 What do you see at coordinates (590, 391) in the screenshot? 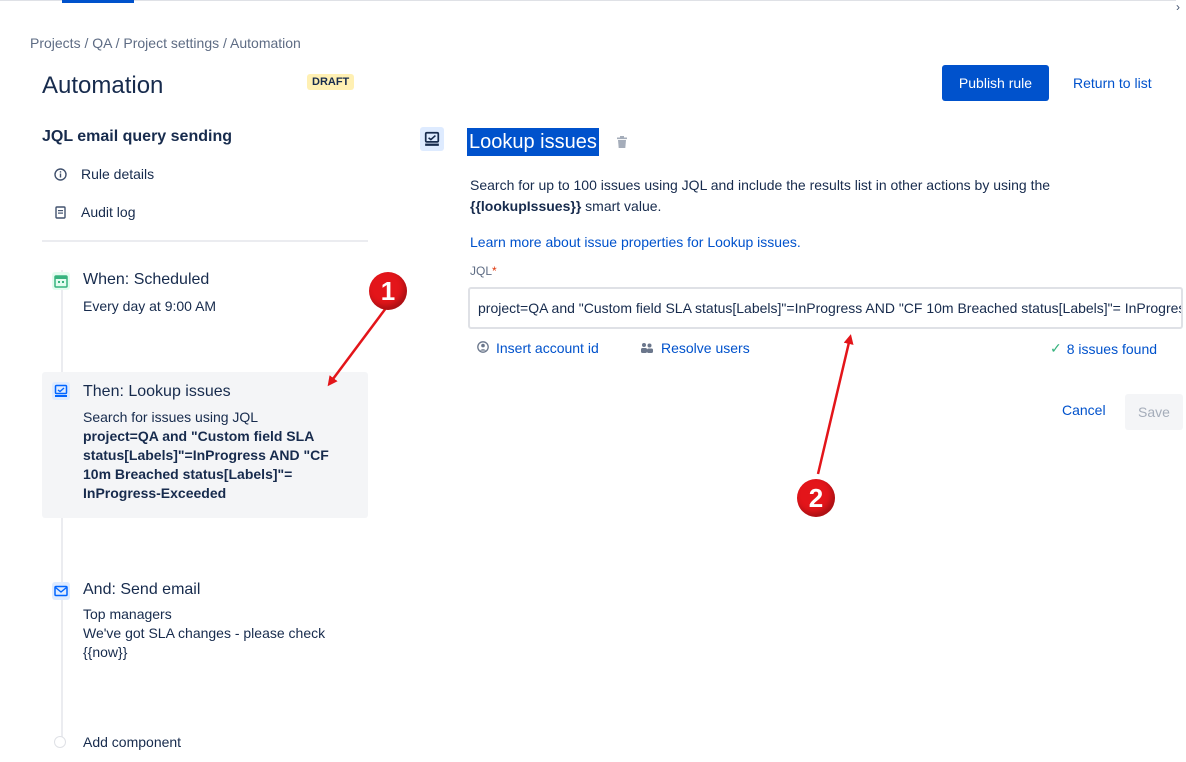
I see `annotation-arrows` at bounding box center [590, 391].